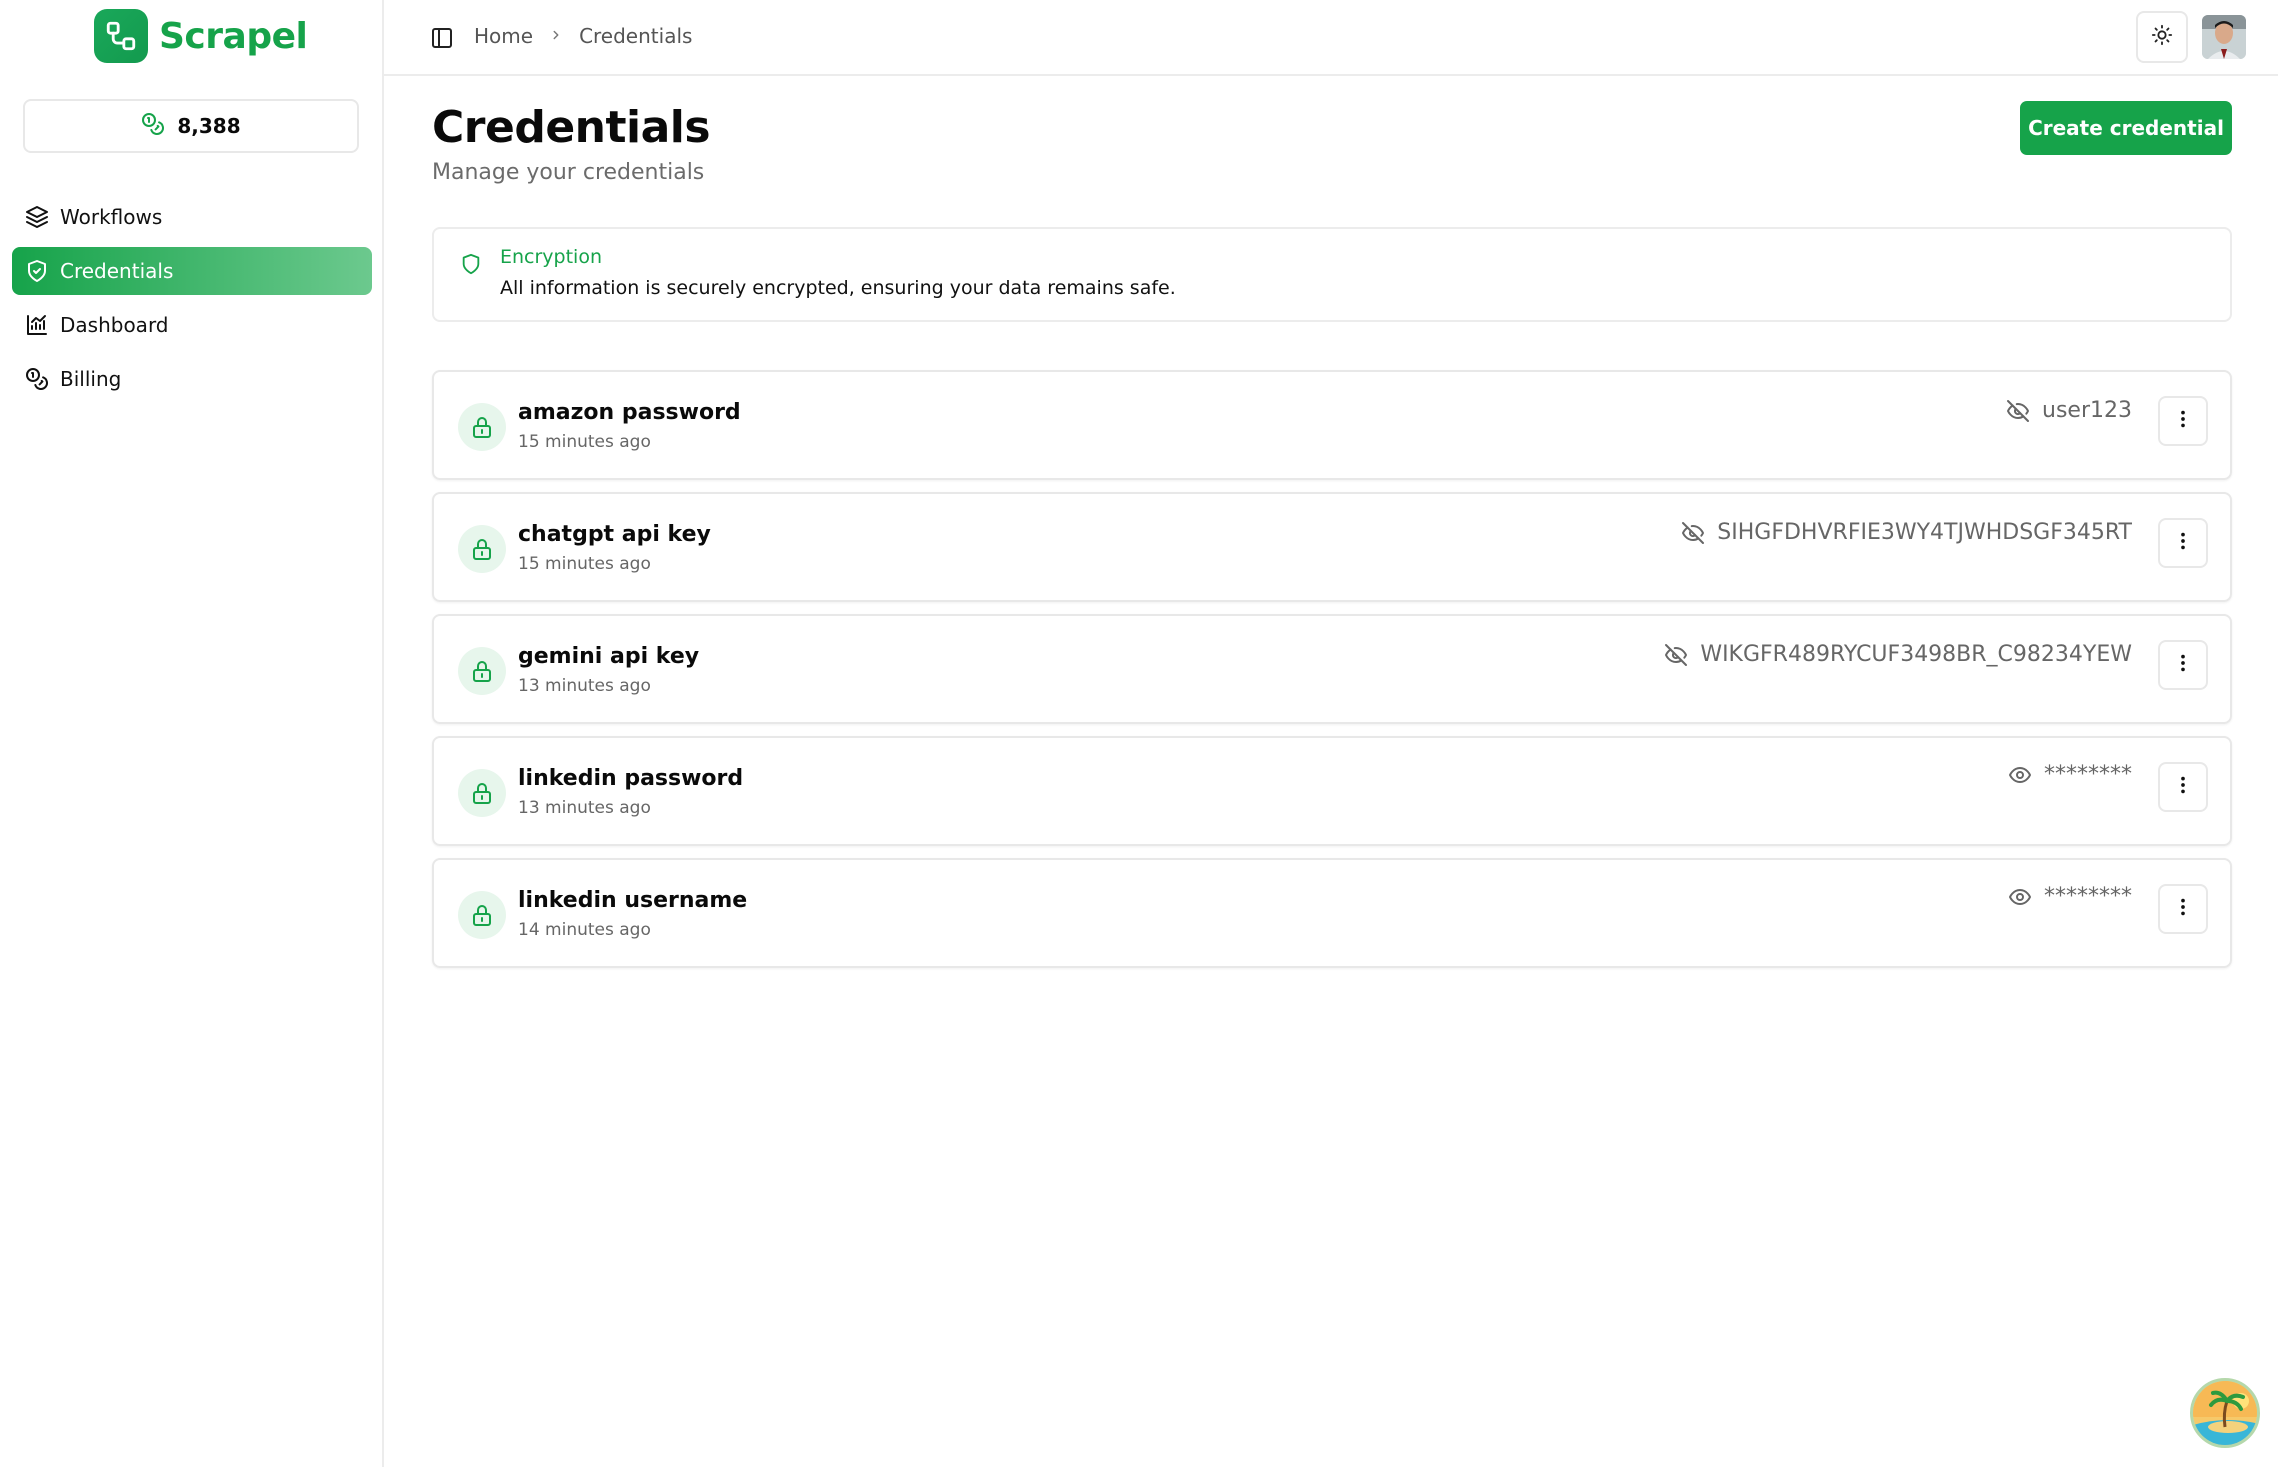 This screenshot has width=2278, height=1467. Describe the element at coordinates (503, 36) in the screenshot. I see `breadcrumb-home: Home` at that location.